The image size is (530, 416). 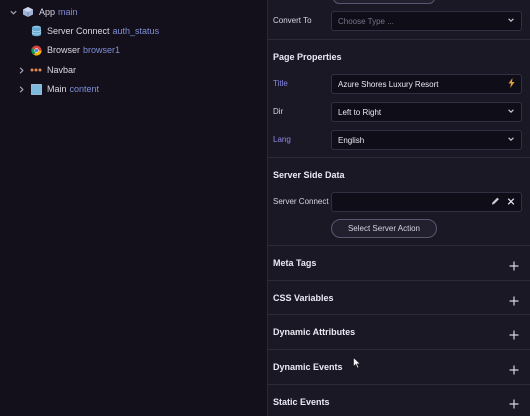 I want to click on lang-label: Lang, so click(x=282, y=139).